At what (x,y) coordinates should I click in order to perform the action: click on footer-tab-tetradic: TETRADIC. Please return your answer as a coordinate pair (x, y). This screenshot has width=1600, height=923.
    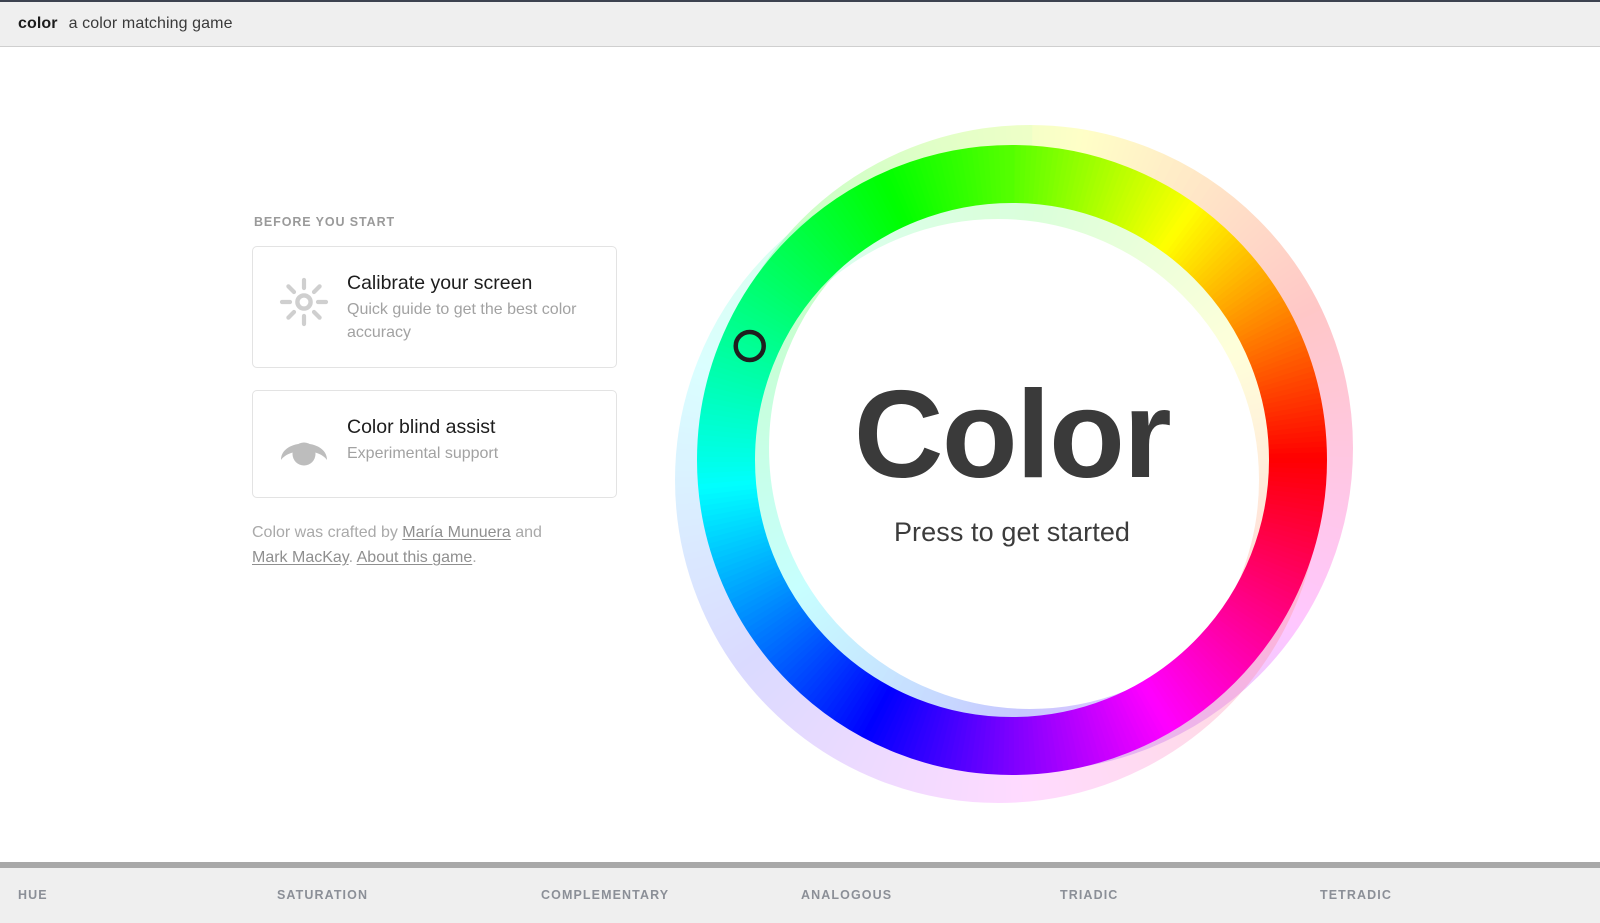
    Looking at the image, I should click on (1356, 895).